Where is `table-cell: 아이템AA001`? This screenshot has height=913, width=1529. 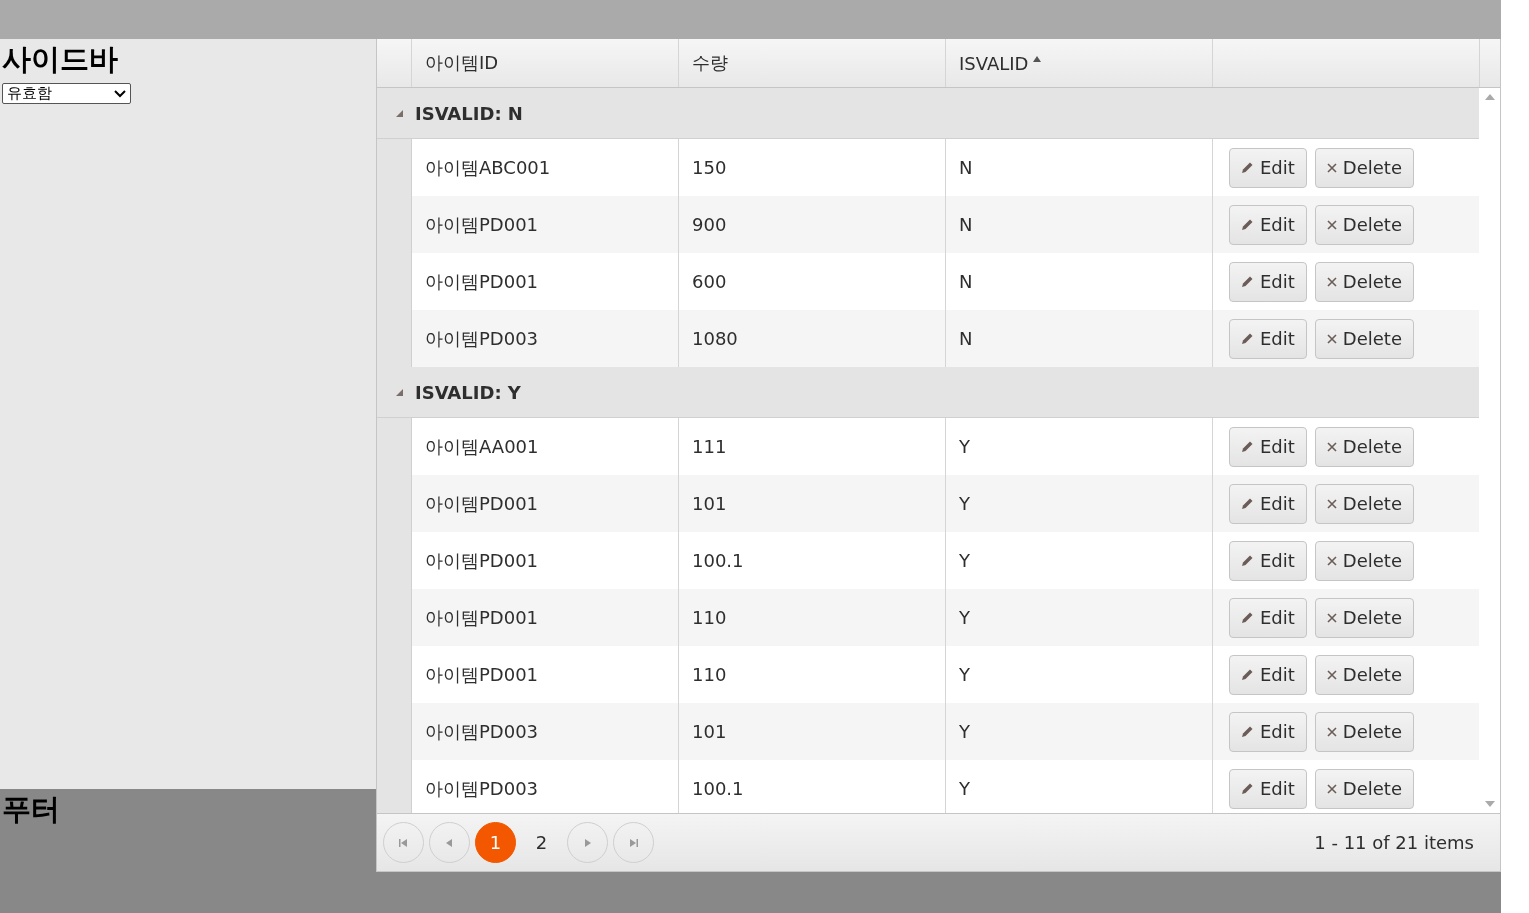
table-cell: 아이템AA001 is located at coordinates (482, 446).